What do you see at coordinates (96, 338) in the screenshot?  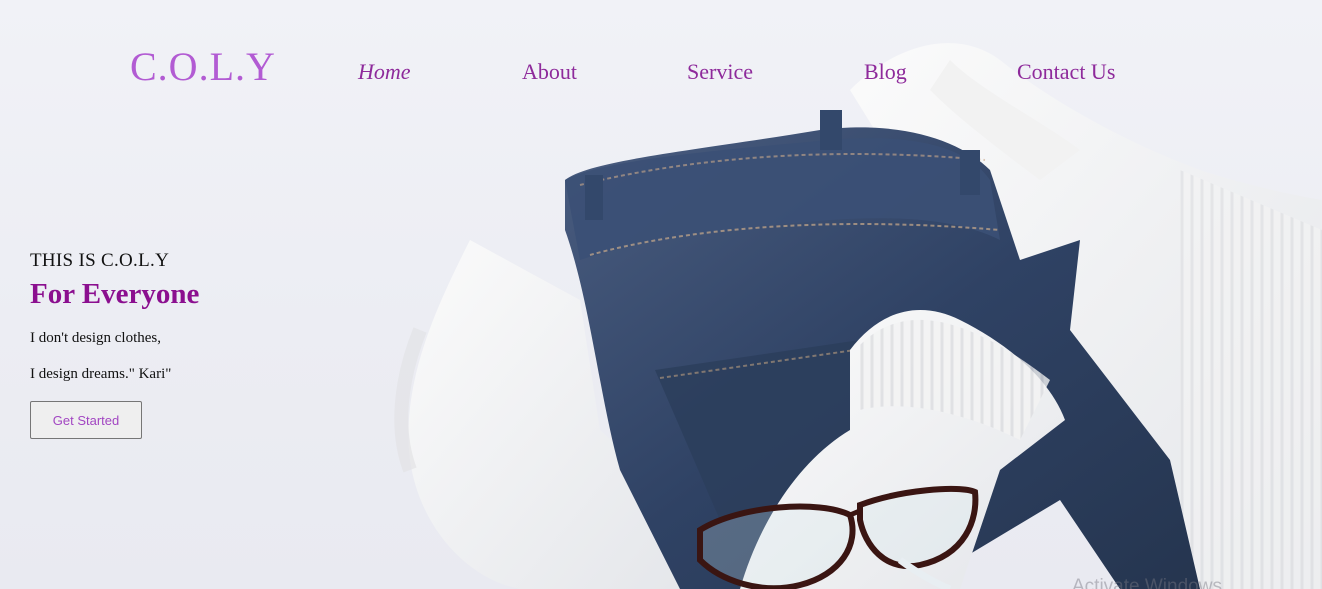 I see `hero-quote-line-1: I don't design clothes,` at bounding box center [96, 338].